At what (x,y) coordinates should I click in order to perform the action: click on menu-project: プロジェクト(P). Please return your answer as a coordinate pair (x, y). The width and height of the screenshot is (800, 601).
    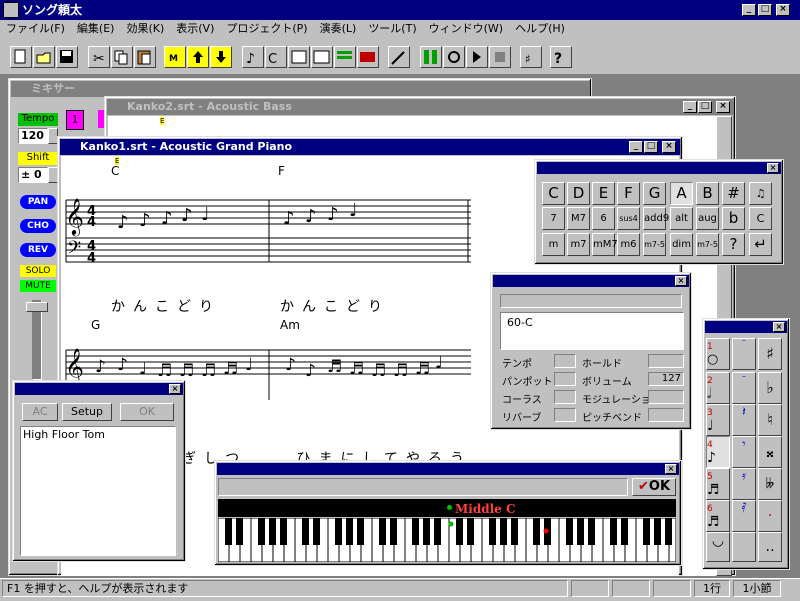
    Looking at the image, I should click on (266, 29).